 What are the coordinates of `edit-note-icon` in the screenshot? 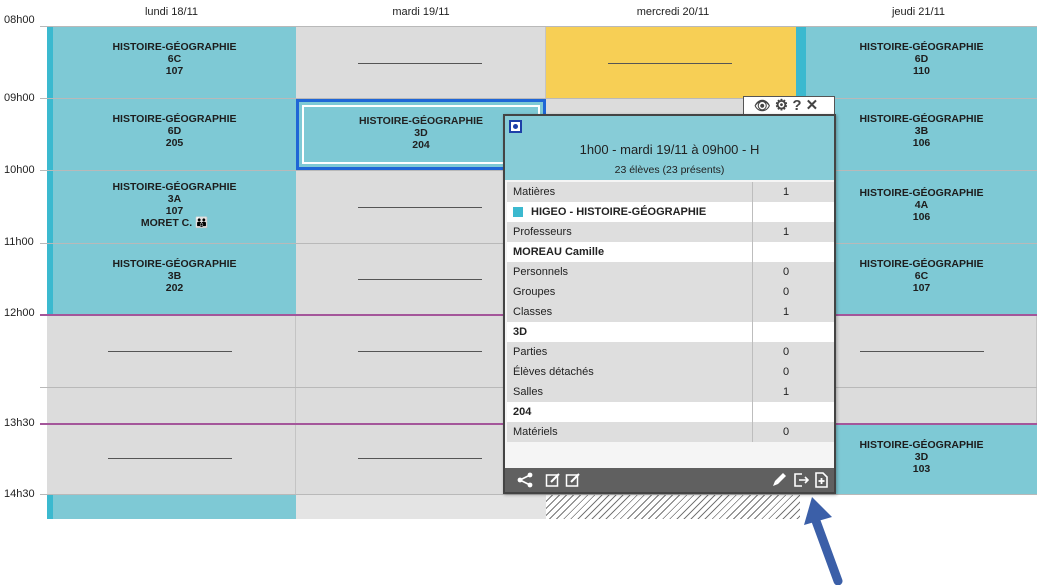 It's located at (553, 482).